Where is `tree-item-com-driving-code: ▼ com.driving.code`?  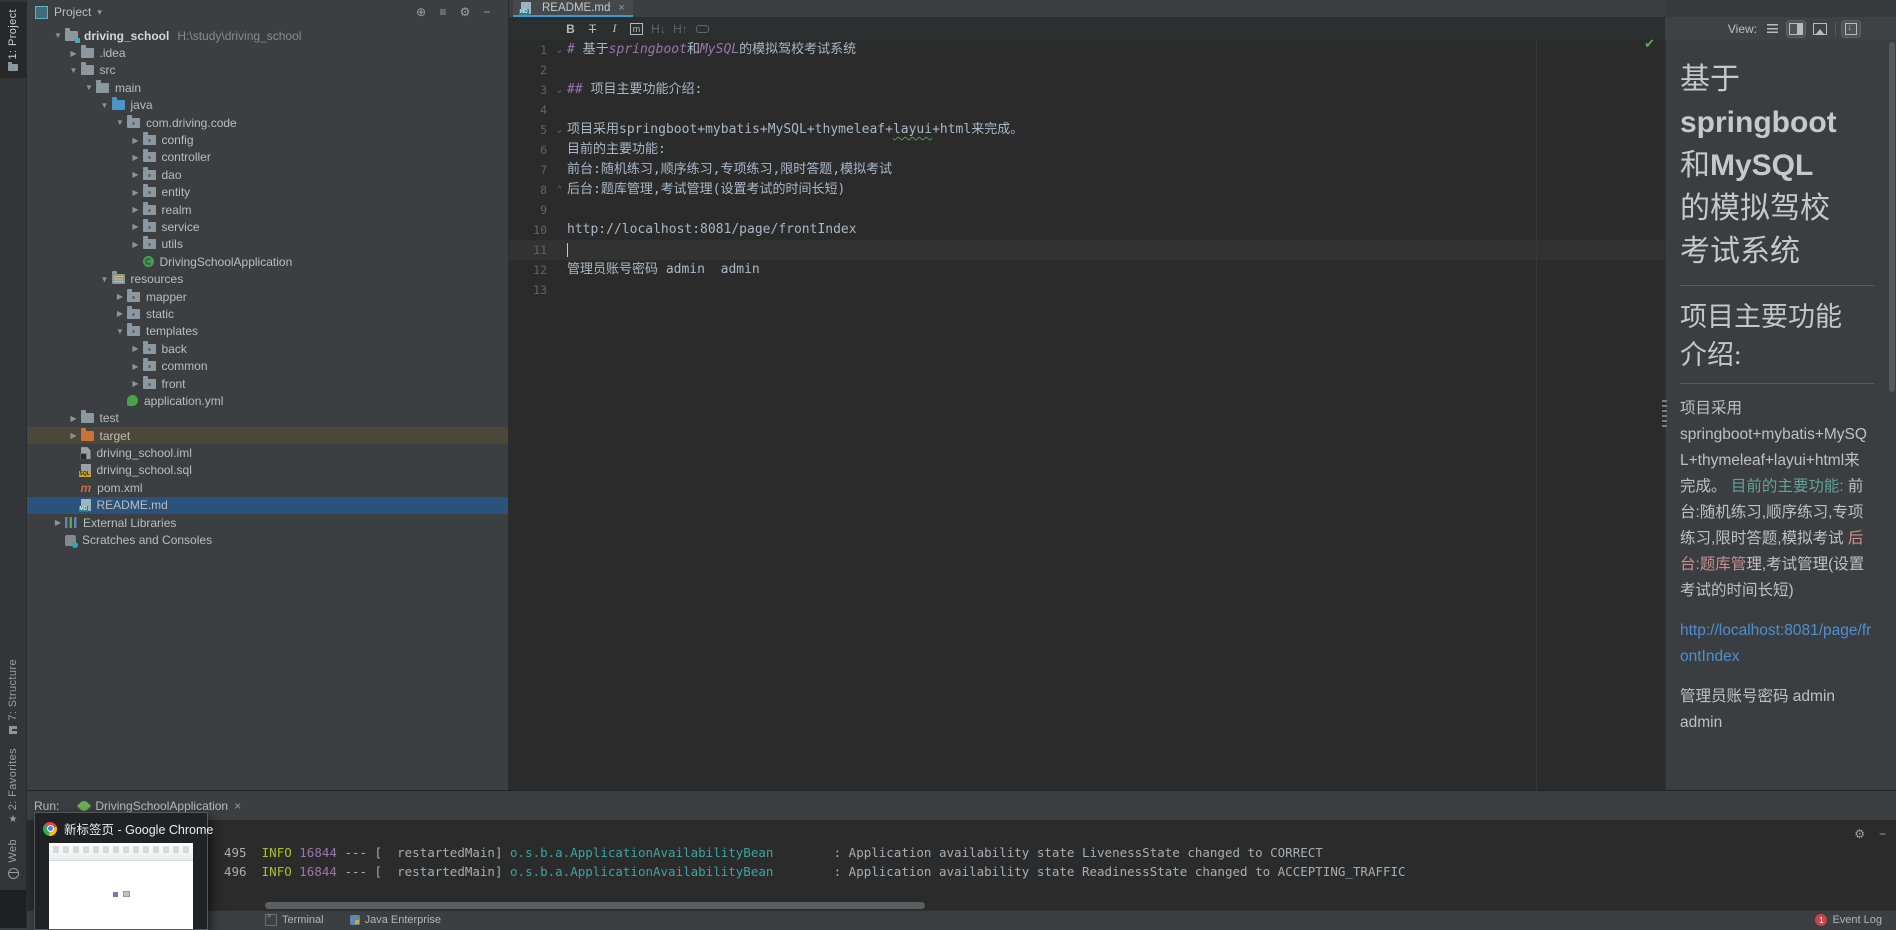
tree-item-com-driving-code: ▼ com.driving.code is located at coordinates (267, 122).